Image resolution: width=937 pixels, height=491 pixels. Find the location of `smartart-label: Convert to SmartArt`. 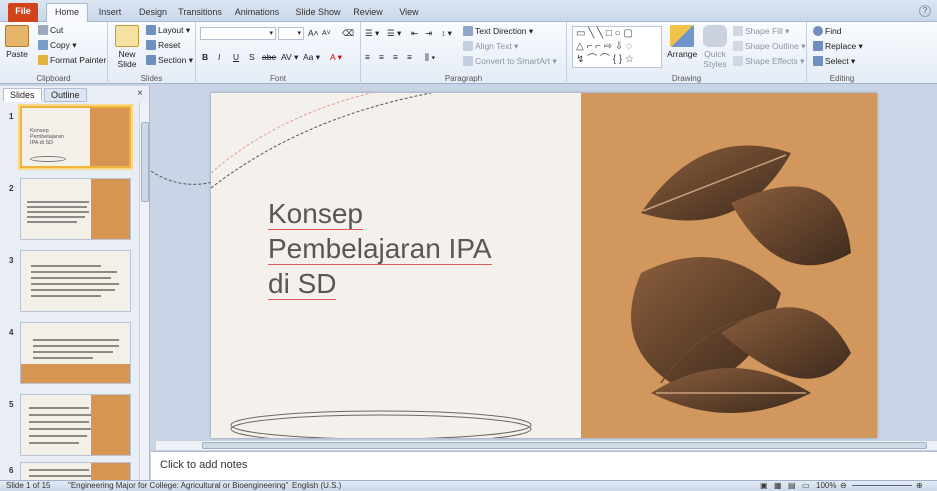

smartart-label: Convert to SmartArt is located at coordinates (513, 61).